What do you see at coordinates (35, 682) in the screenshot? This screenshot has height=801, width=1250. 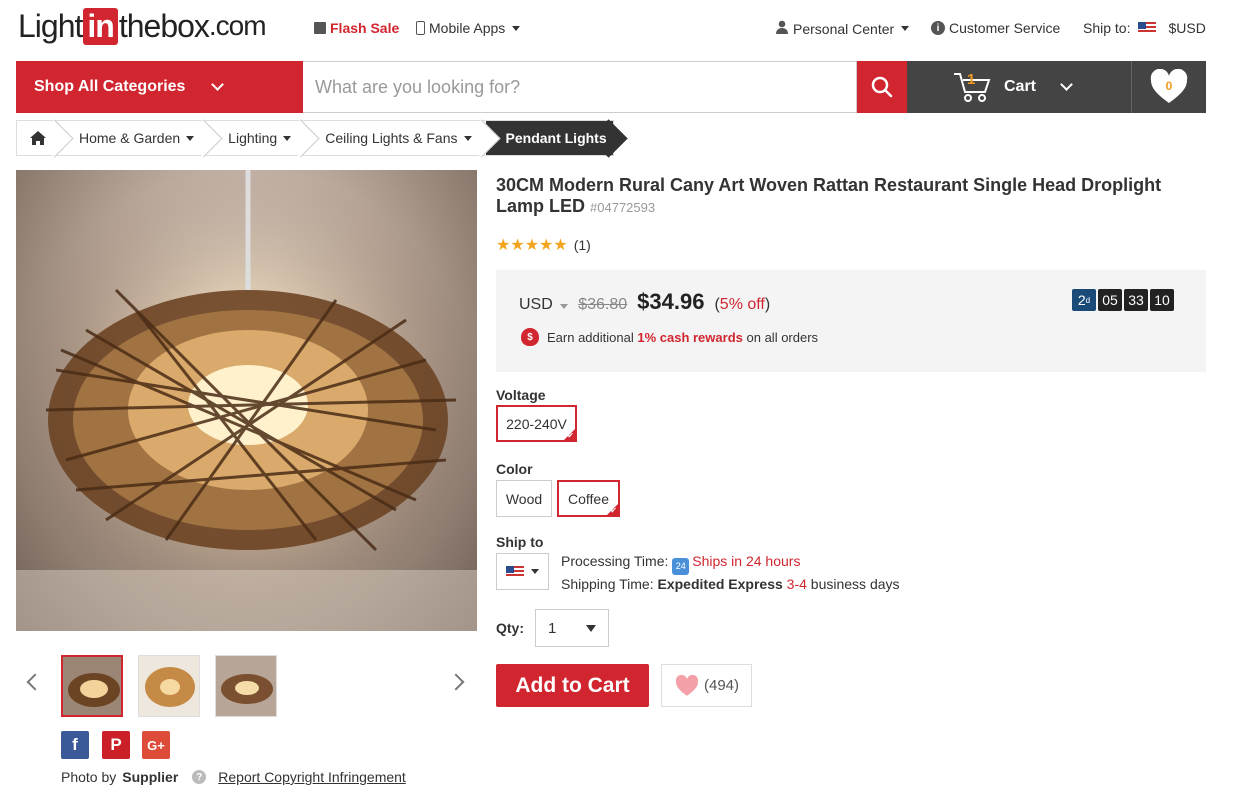 I see `thumb-prev-arrow-icon` at bounding box center [35, 682].